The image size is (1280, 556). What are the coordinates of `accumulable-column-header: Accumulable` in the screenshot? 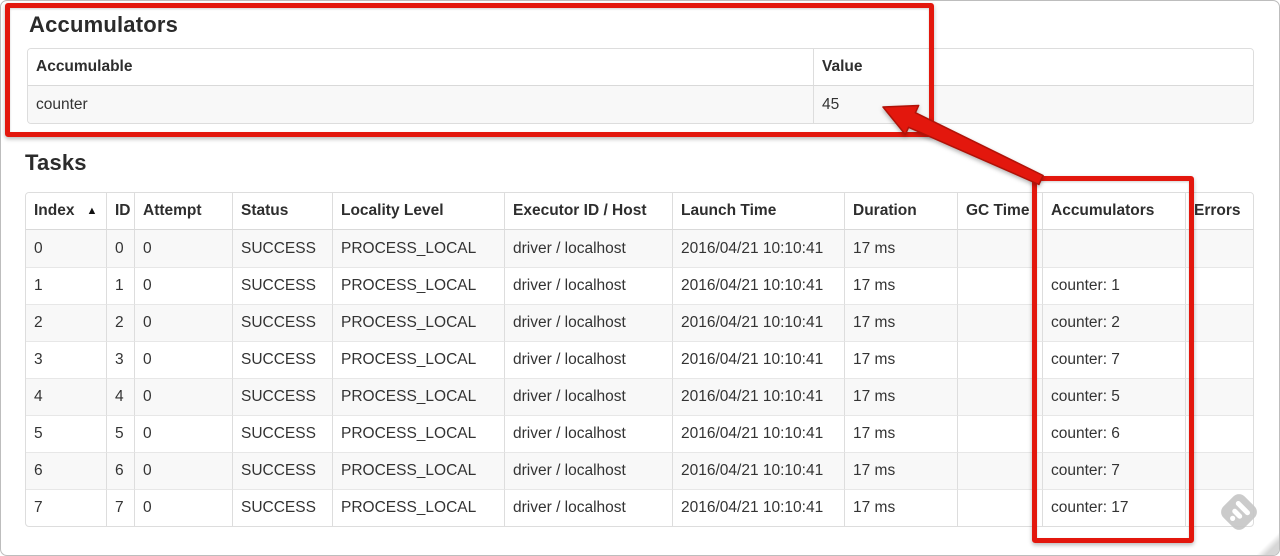 It's located at (420, 67).